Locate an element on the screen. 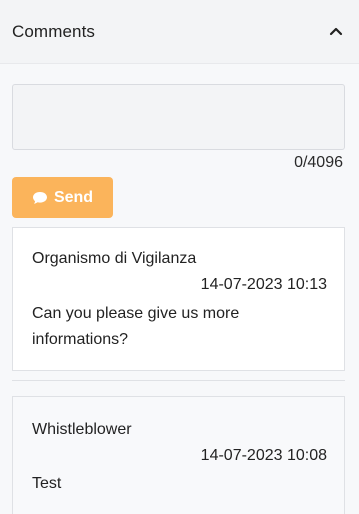  comment-message: Test is located at coordinates (47, 483).